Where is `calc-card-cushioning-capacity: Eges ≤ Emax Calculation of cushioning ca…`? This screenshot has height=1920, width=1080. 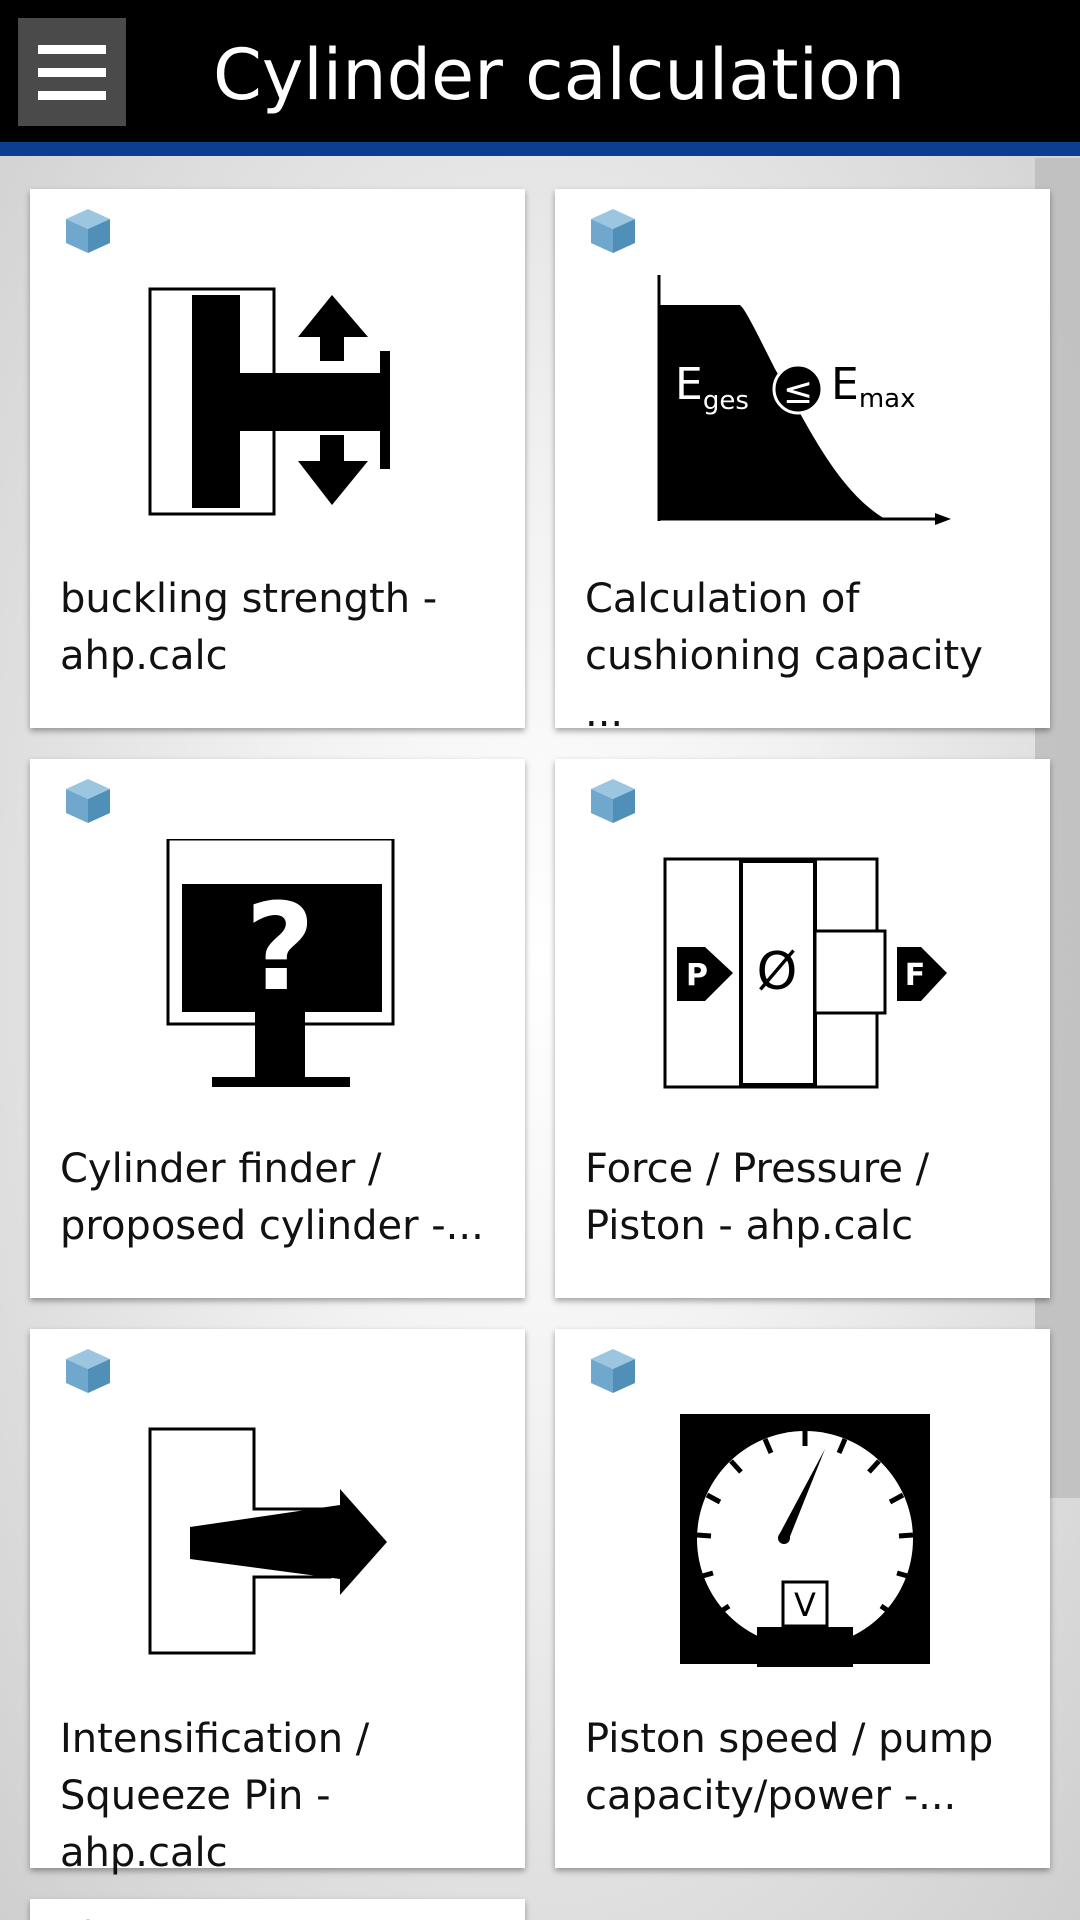
calc-card-cushioning-capacity: Eges ≤ Emax Calculation of cushioning ca… is located at coordinates (802, 462).